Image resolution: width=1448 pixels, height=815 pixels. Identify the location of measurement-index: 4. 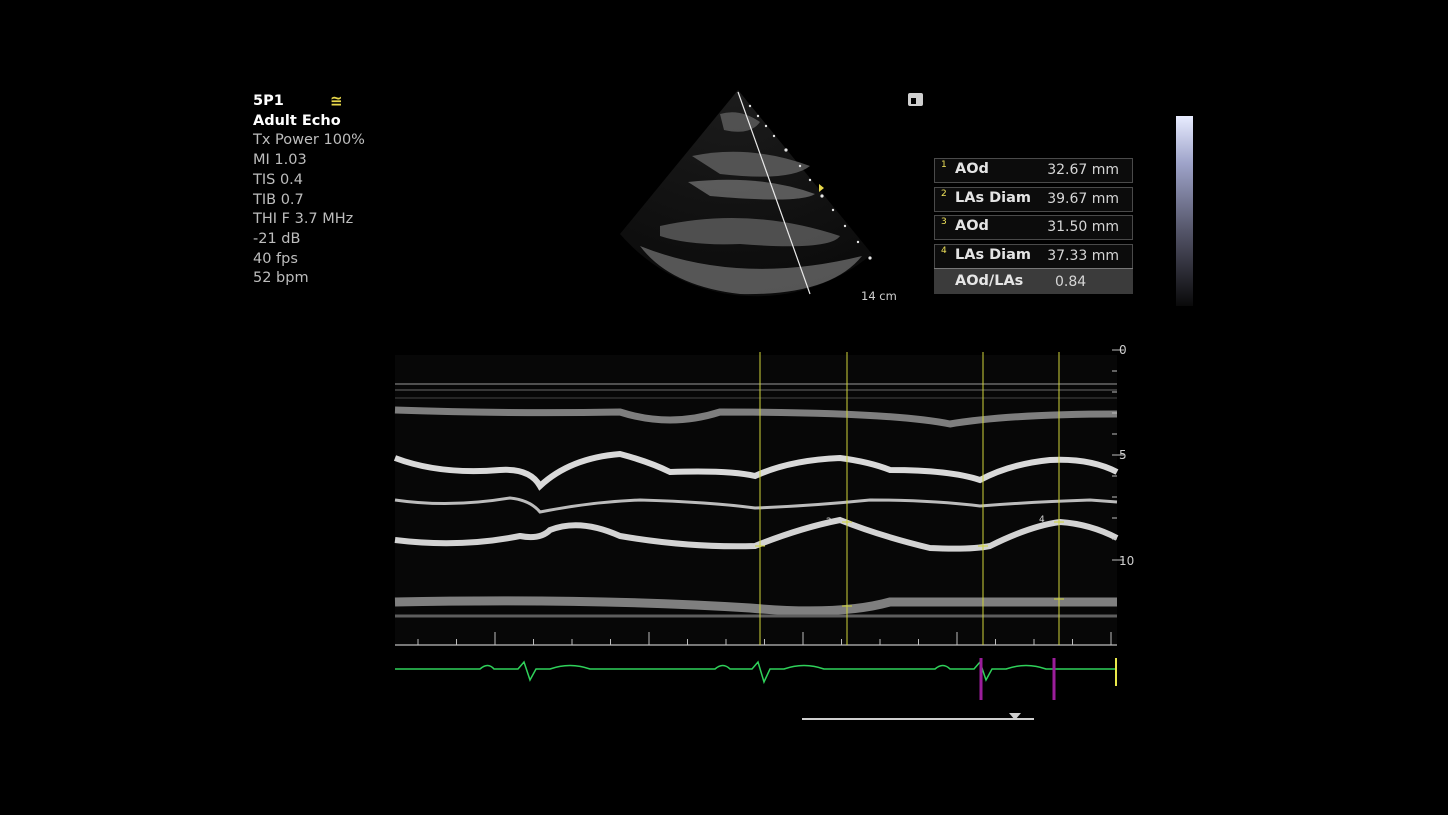
(944, 250).